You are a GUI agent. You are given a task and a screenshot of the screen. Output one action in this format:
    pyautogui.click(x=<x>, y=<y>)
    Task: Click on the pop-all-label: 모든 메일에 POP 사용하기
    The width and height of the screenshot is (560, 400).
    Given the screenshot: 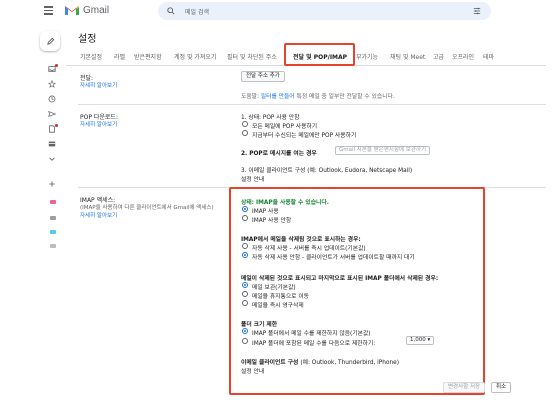 What is the action you would take?
    pyautogui.click(x=285, y=127)
    